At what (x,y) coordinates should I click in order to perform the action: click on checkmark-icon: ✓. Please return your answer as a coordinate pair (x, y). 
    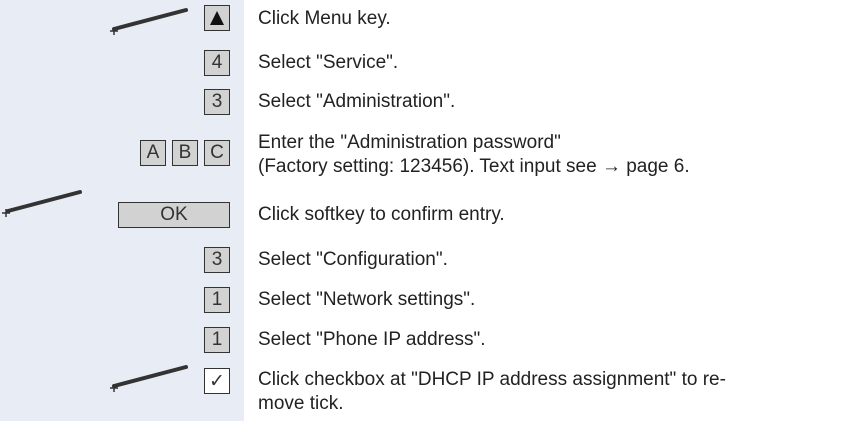
    Looking at the image, I should click on (217, 381).